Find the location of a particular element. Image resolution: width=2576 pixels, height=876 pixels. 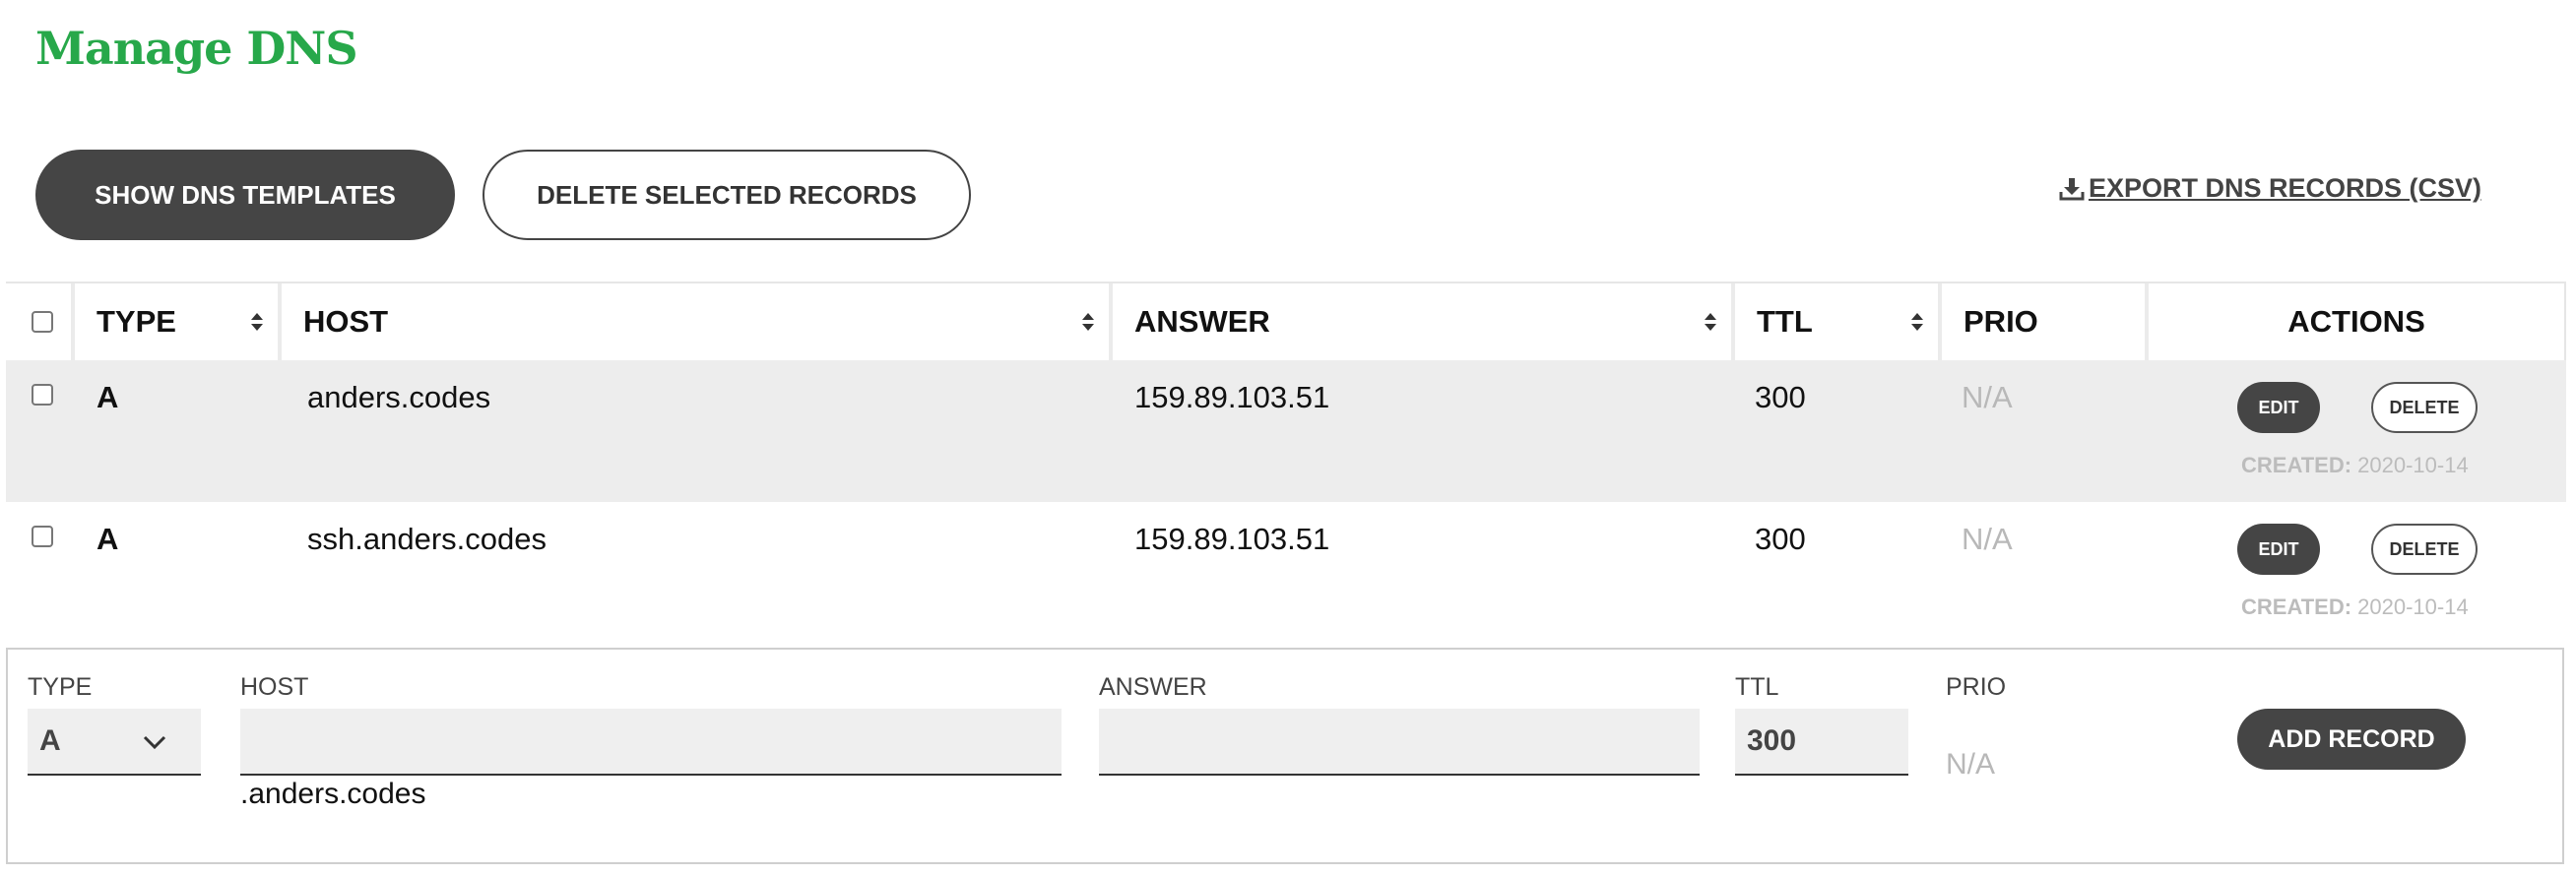

table-header-row: TYPE HOST ANSWER TTL PRIO ACTIONS is located at coordinates (1286, 321).